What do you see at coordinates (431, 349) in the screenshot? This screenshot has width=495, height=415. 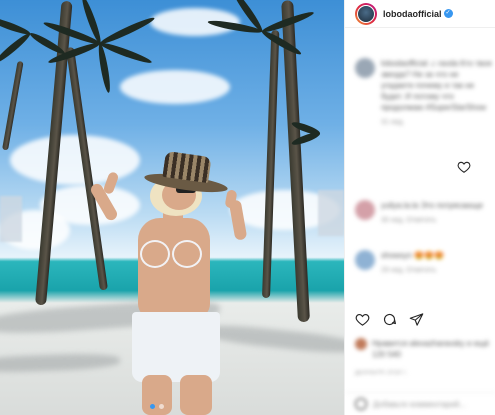 I see `likes-text: Нравится alexazharavsky и ещё 120 540` at bounding box center [431, 349].